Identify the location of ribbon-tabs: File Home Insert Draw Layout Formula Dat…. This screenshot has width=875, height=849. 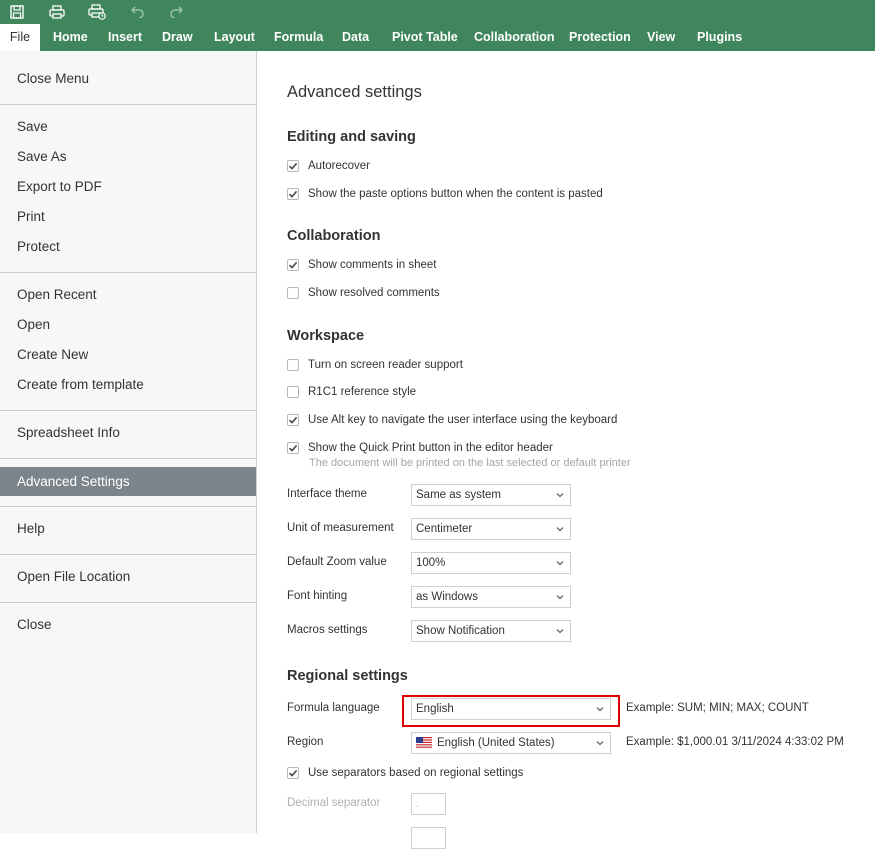
(437, 37).